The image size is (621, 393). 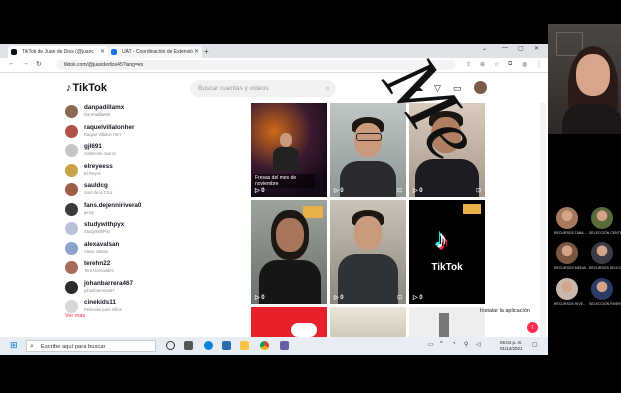 What do you see at coordinates (256, 65) in the screenshot?
I see `url-field: tiktok.com/@juandedios45?lang=es` at bounding box center [256, 65].